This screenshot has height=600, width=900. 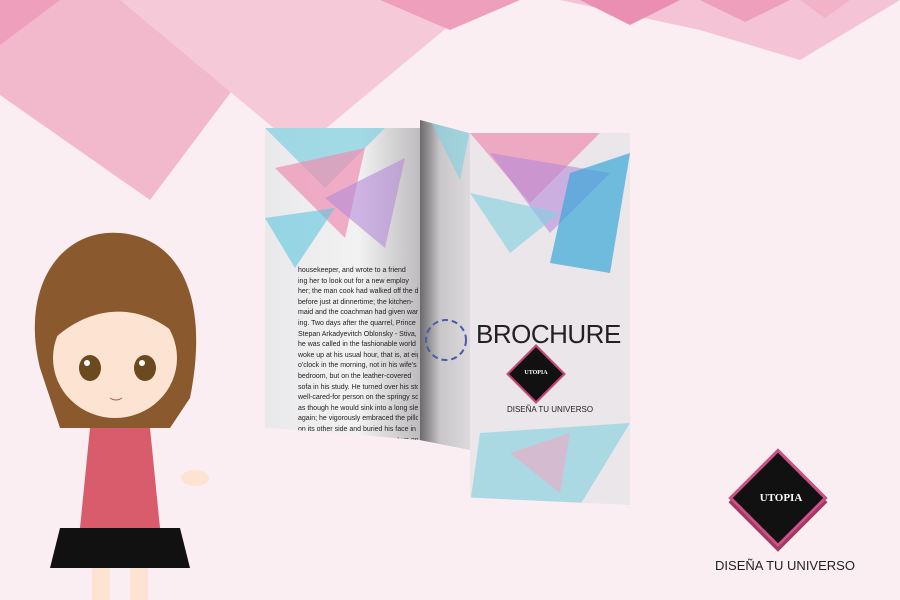 I want to click on body-text-line: ing. Two days after the quarrel, Prince, so click(x=357, y=323).